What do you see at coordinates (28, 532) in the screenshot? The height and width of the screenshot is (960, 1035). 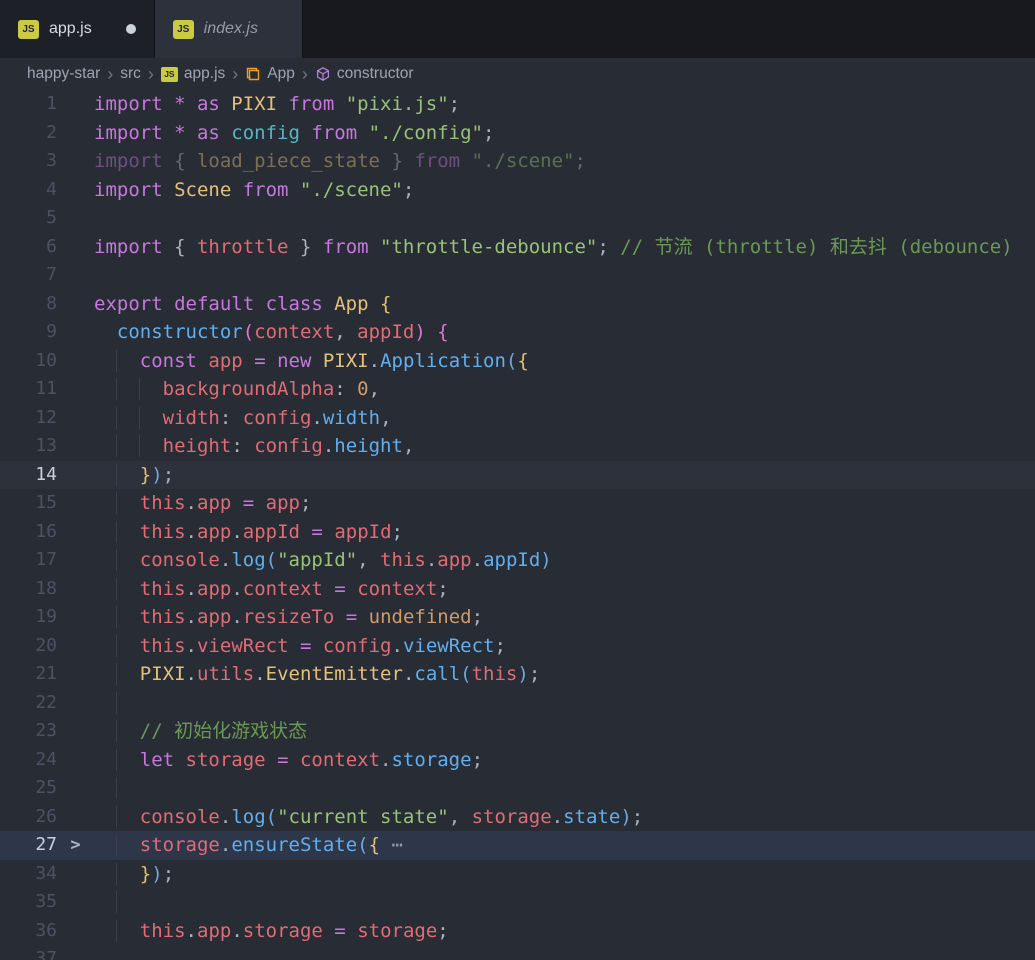 I see `line-number: 16` at bounding box center [28, 532].